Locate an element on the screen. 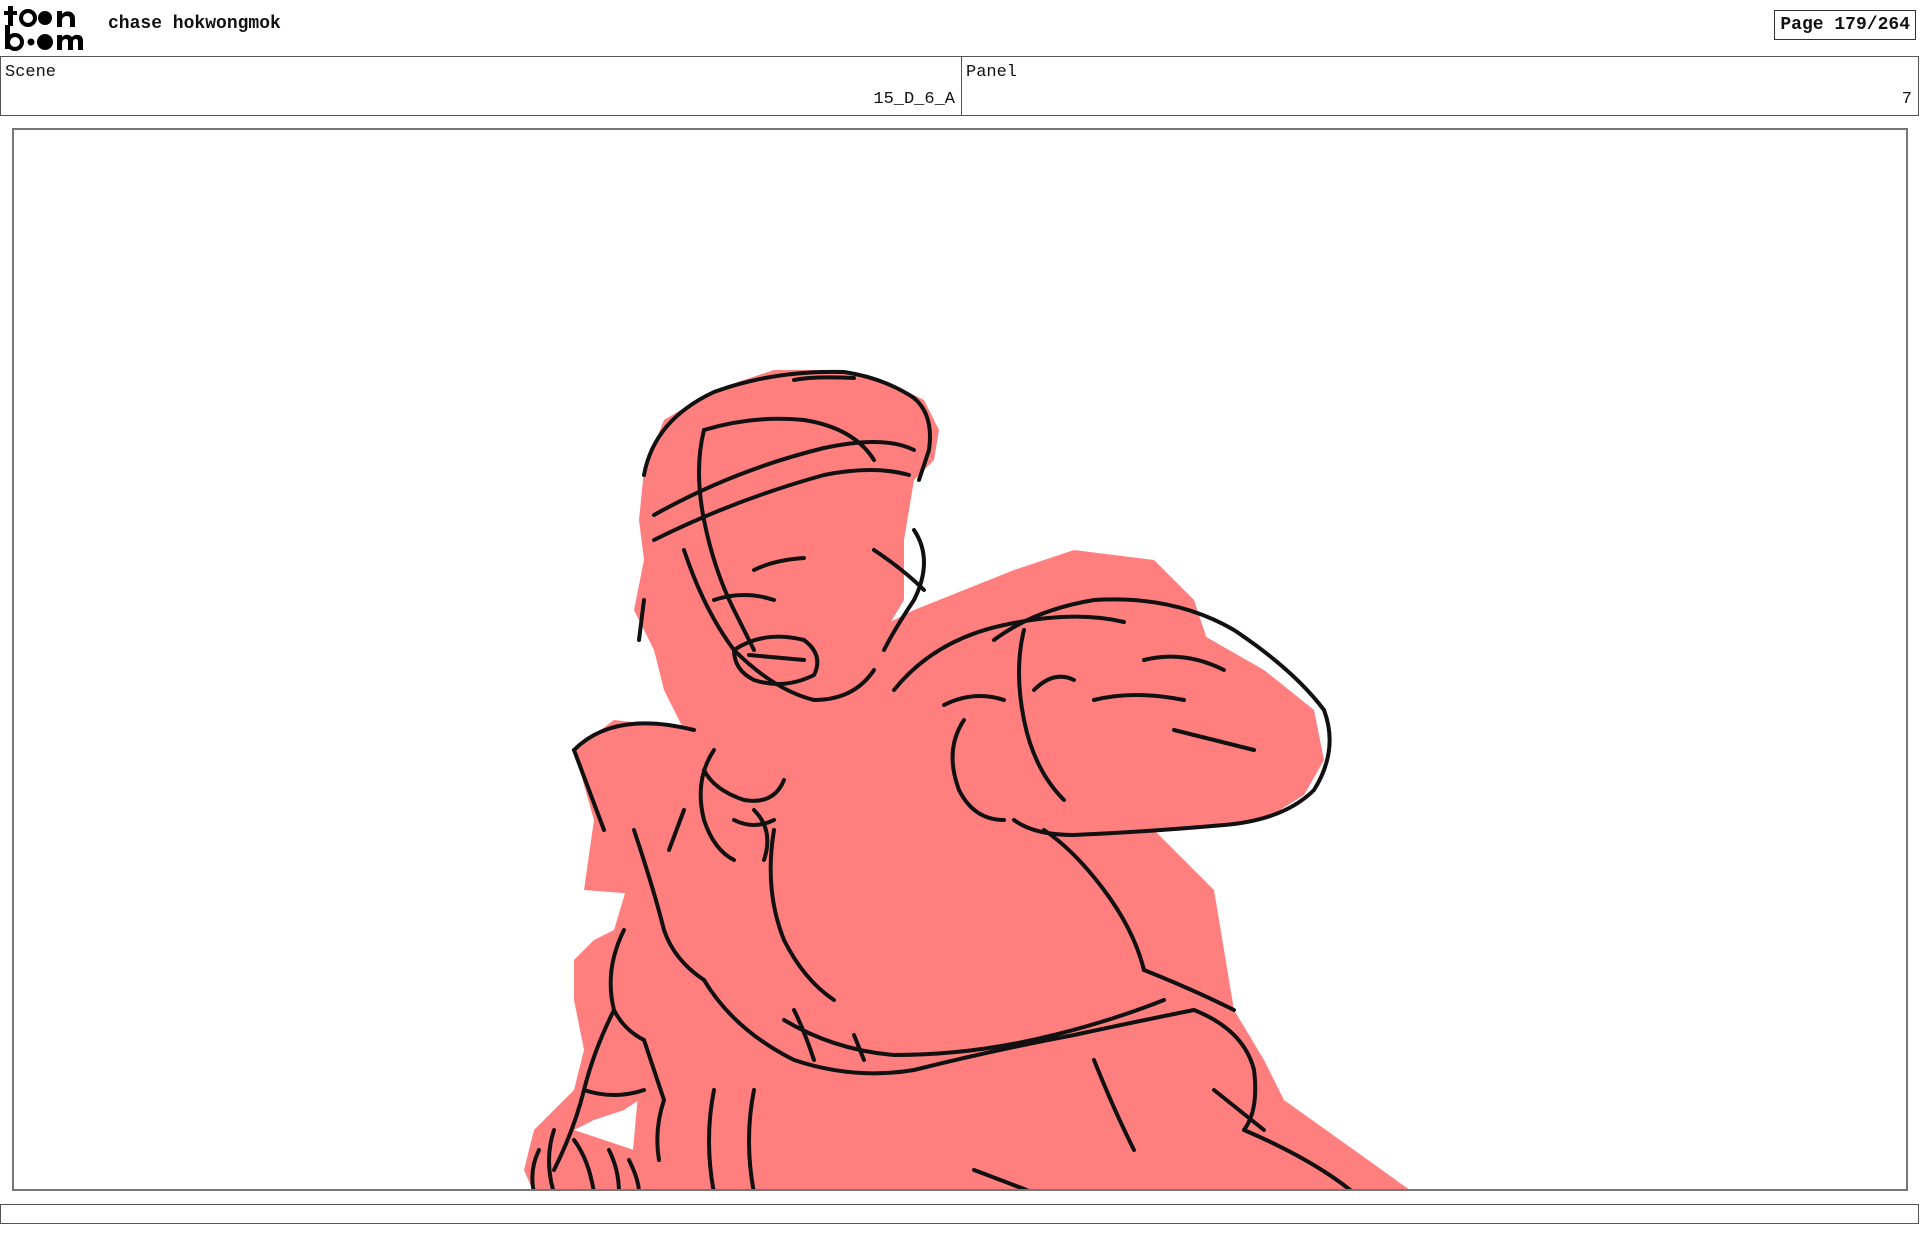 Image resolution: width=1920 pixels, height=1242 pixels. scene-panel-header: Scene 15_D_6_A Panel 7 is located at coordinates (959, 86).